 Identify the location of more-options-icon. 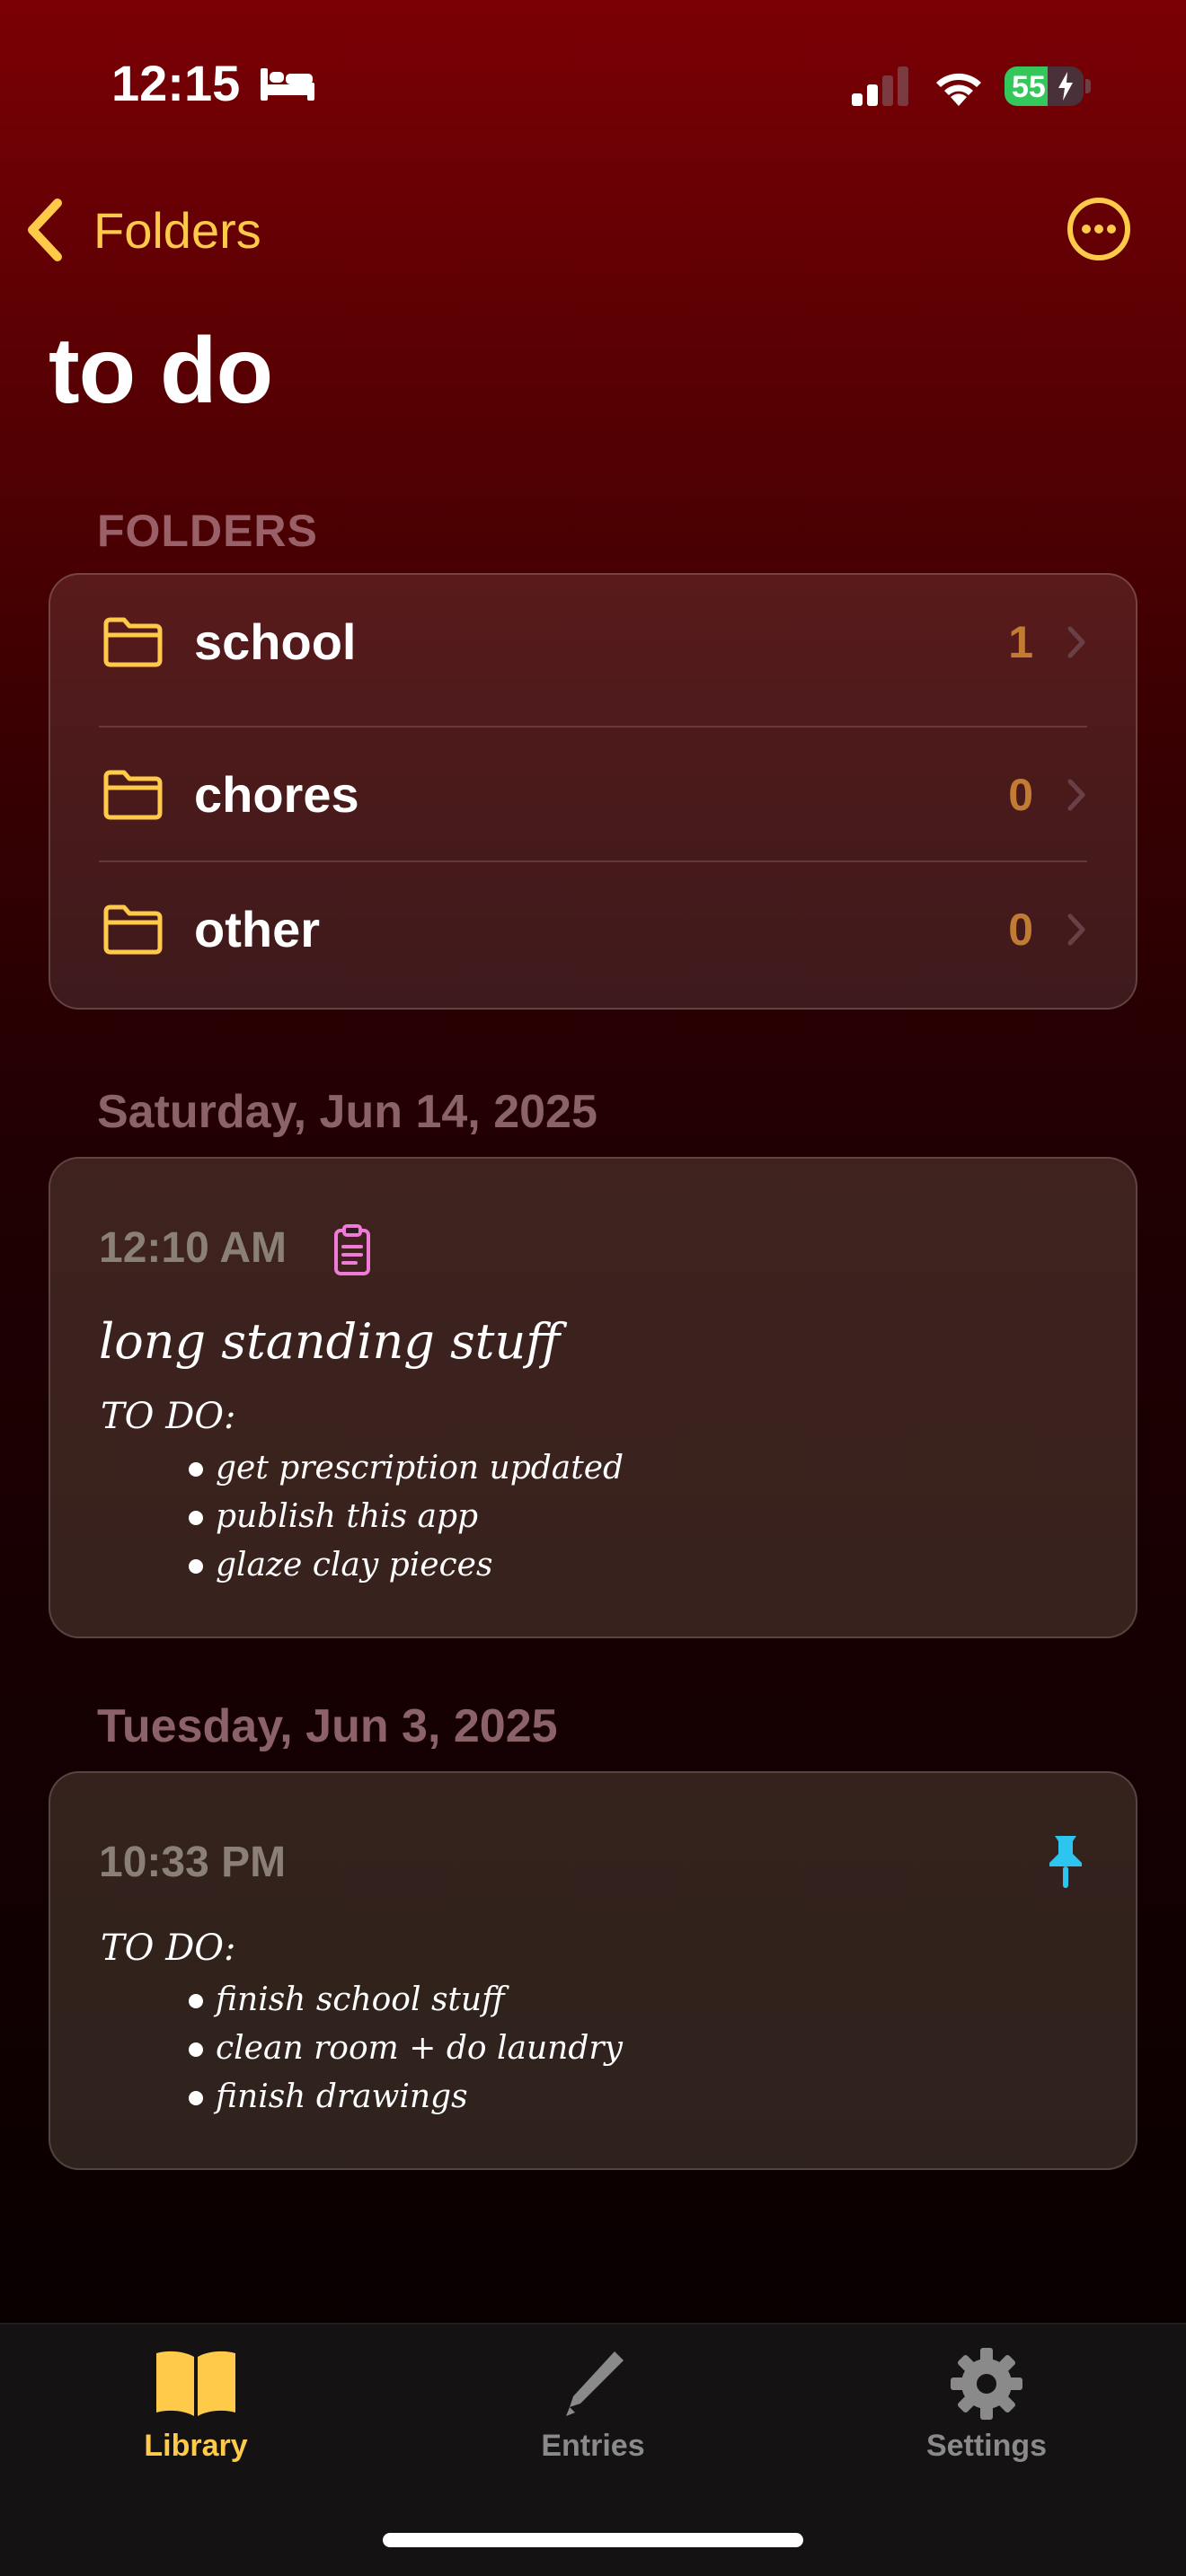
(1099, 229).